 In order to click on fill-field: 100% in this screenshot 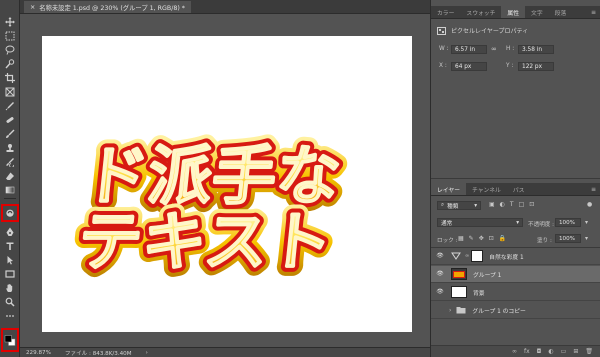, I will do `click(568, 238)`.